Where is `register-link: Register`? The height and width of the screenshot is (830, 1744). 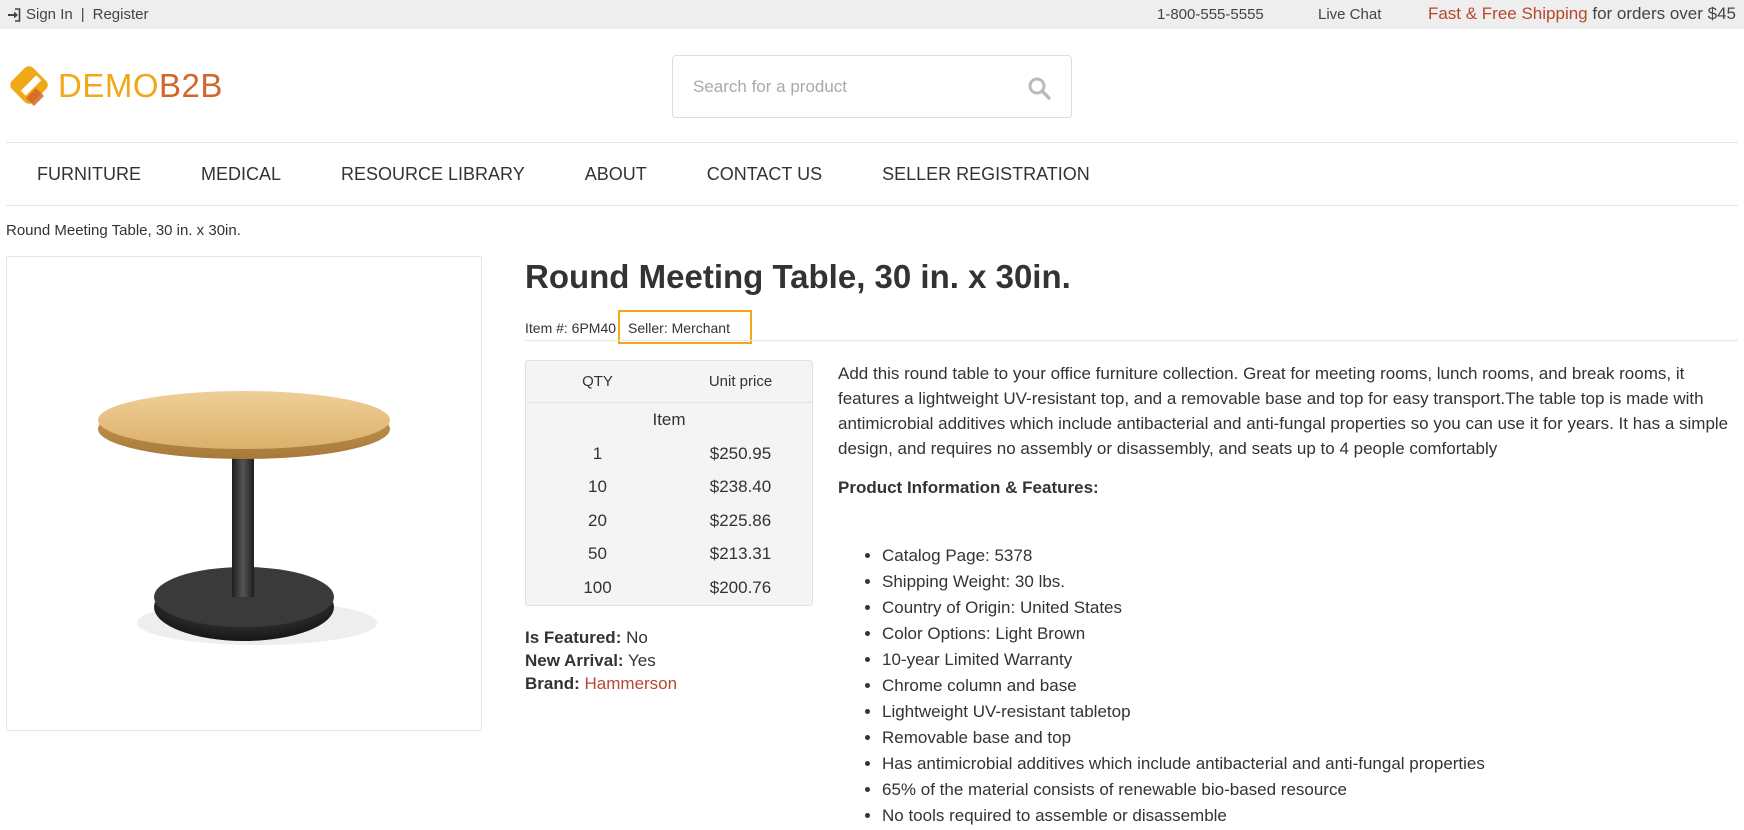
register-link: Register is located at coordinates (121, 14).